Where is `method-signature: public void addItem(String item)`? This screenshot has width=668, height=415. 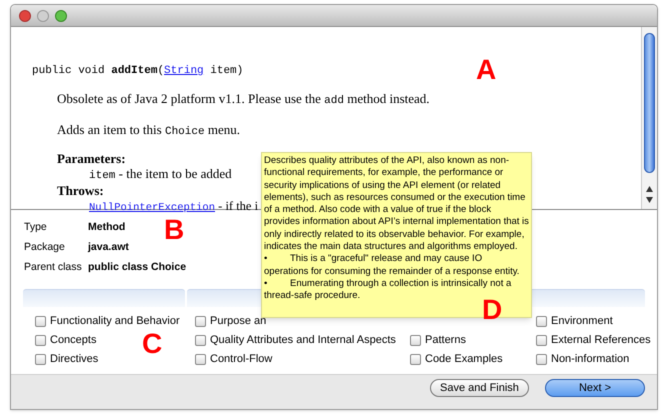 method-signature: public void addItem(String item) is located at coordinates (138, 71).